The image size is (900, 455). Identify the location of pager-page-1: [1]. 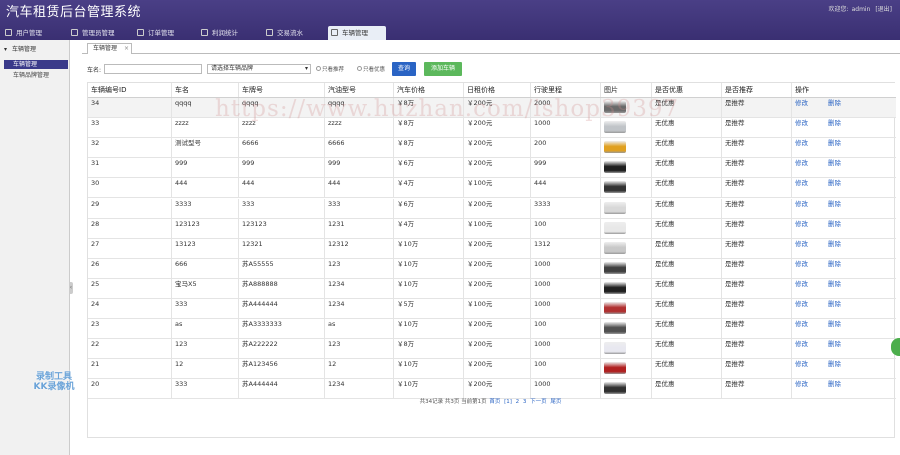
(508, 402).